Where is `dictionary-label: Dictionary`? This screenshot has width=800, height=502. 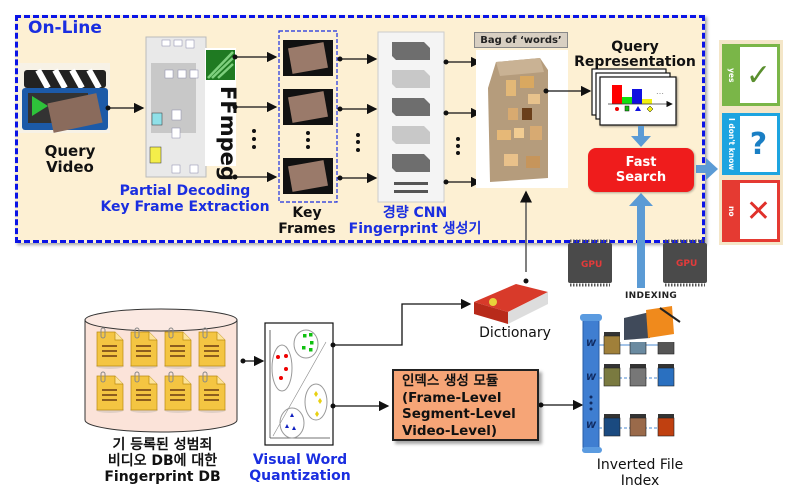 dictionary-label: Dictionary is located at coordinates (515, 333).